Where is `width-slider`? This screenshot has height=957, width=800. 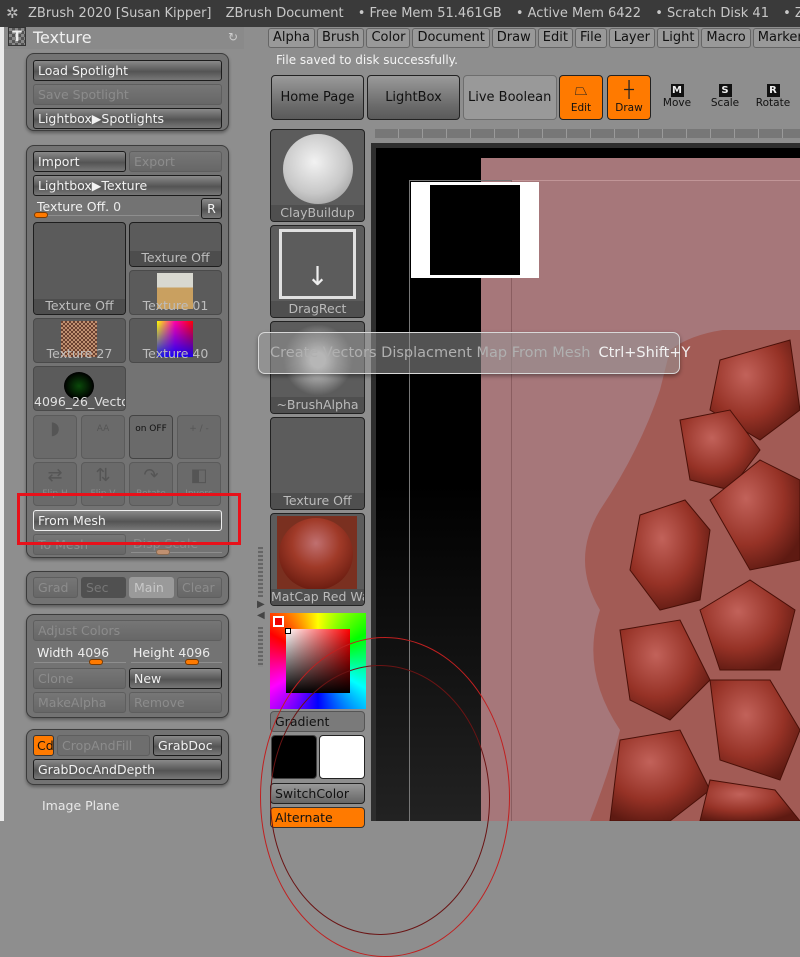 width-slider is located at coordinates (80, 662).